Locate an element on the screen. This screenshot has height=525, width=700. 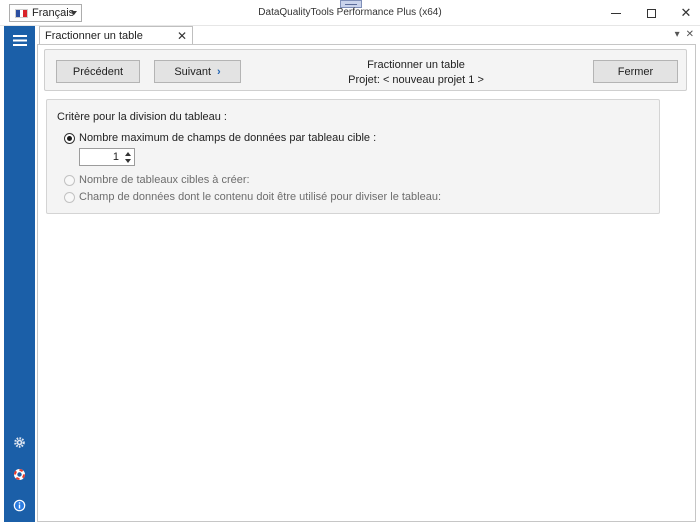
stepper-down-button is located at coordinates (127, 160).